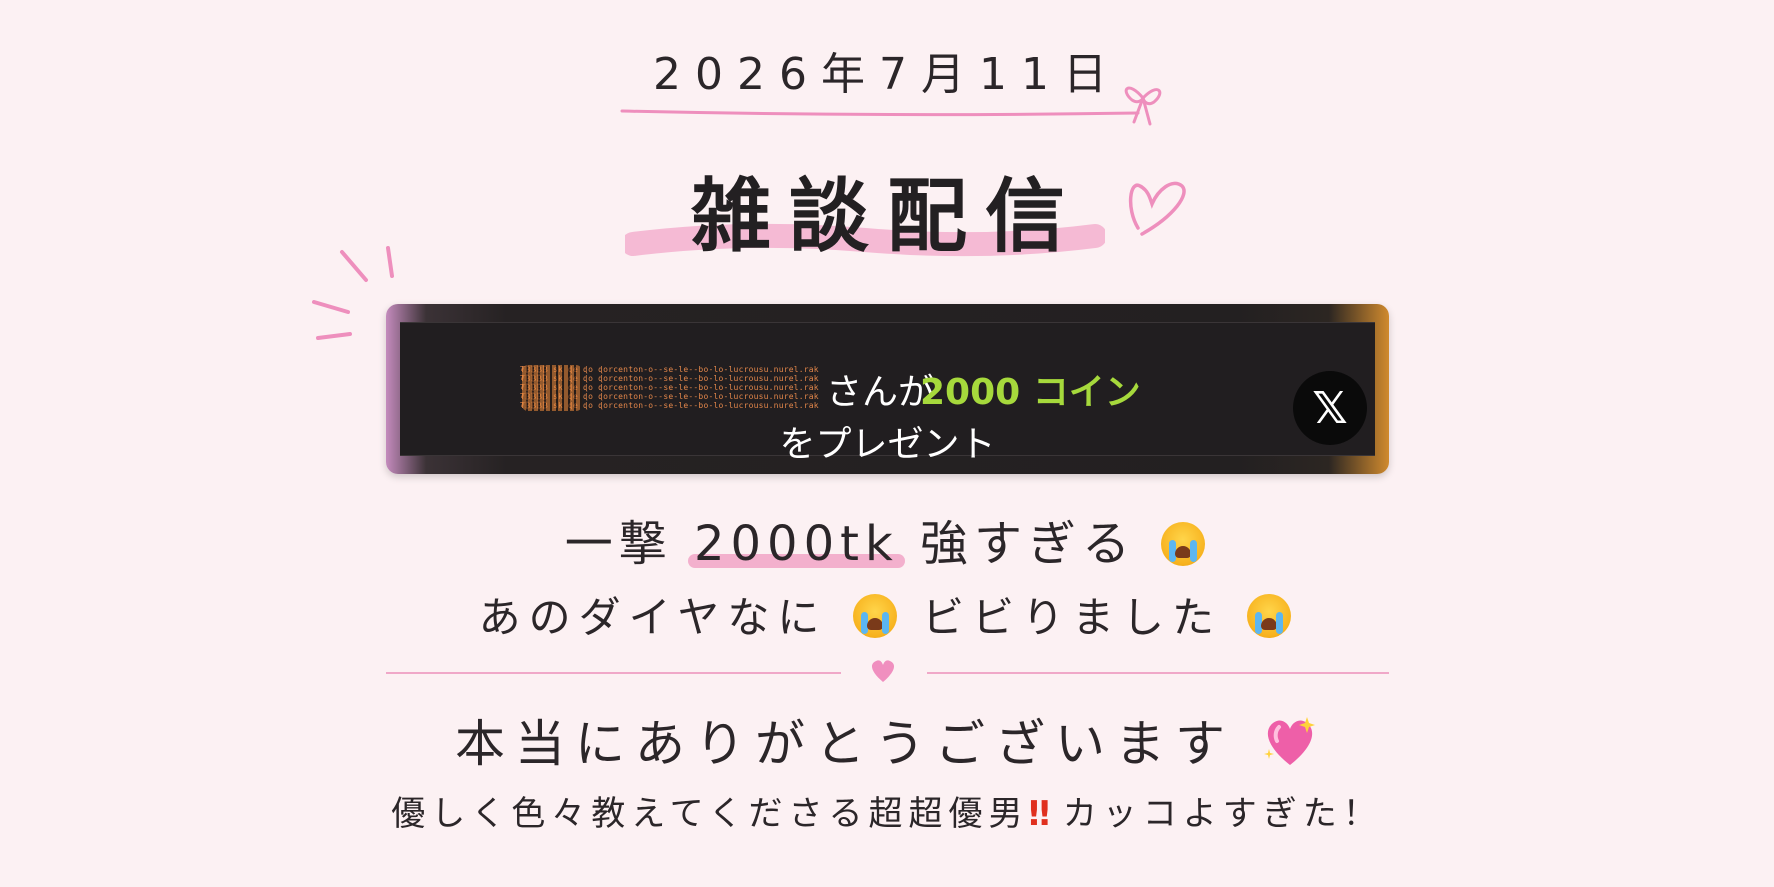 Image resolution: width=1774 pixels, height=887 pixels. I want to click on message-line2: あのダイヤなに ビビりました, so click(887, 614).